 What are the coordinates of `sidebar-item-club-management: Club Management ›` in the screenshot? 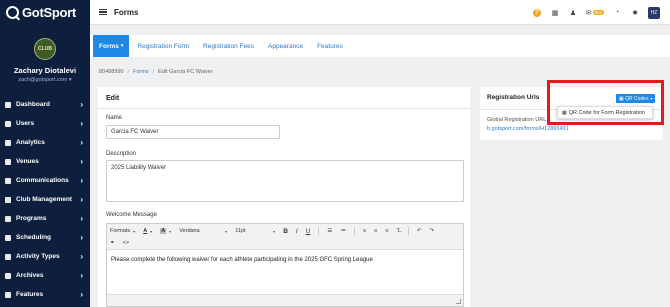 It's located at (45, 199).